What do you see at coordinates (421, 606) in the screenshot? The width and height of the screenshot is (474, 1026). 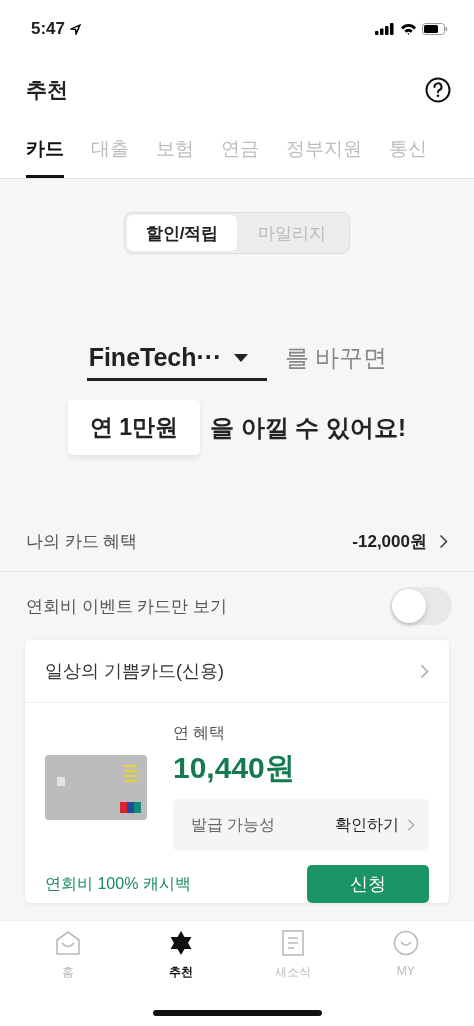 I see `toggle-switch` at bounding box center [421, 606].